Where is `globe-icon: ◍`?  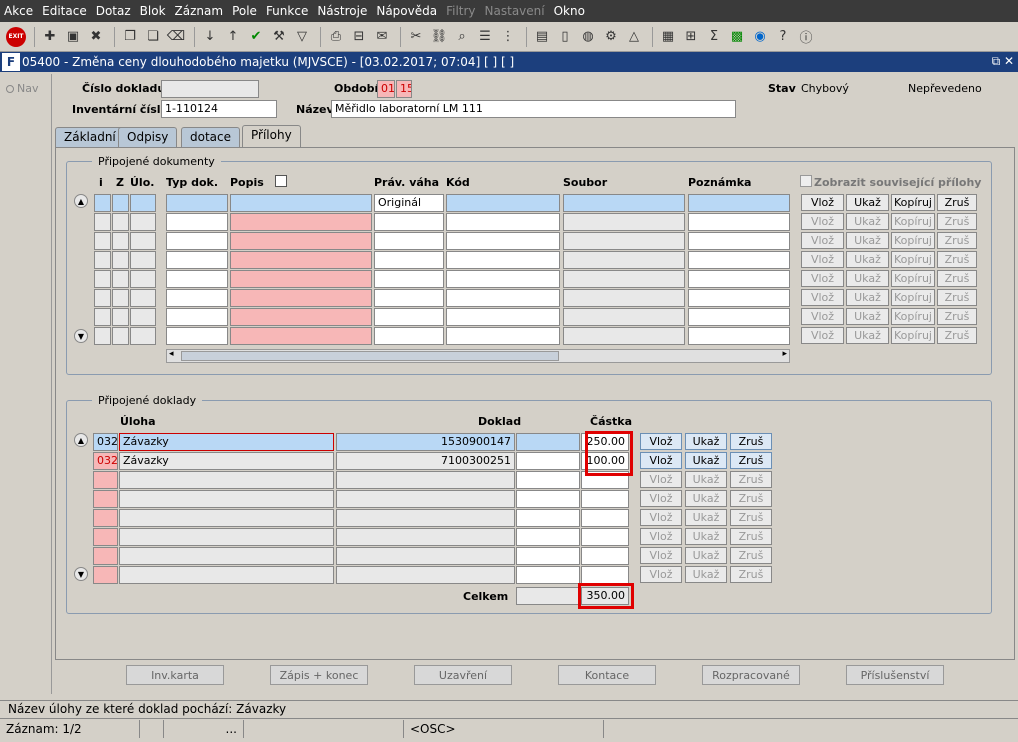 globe-icon: ◍ is located at coordinates (588, 37).